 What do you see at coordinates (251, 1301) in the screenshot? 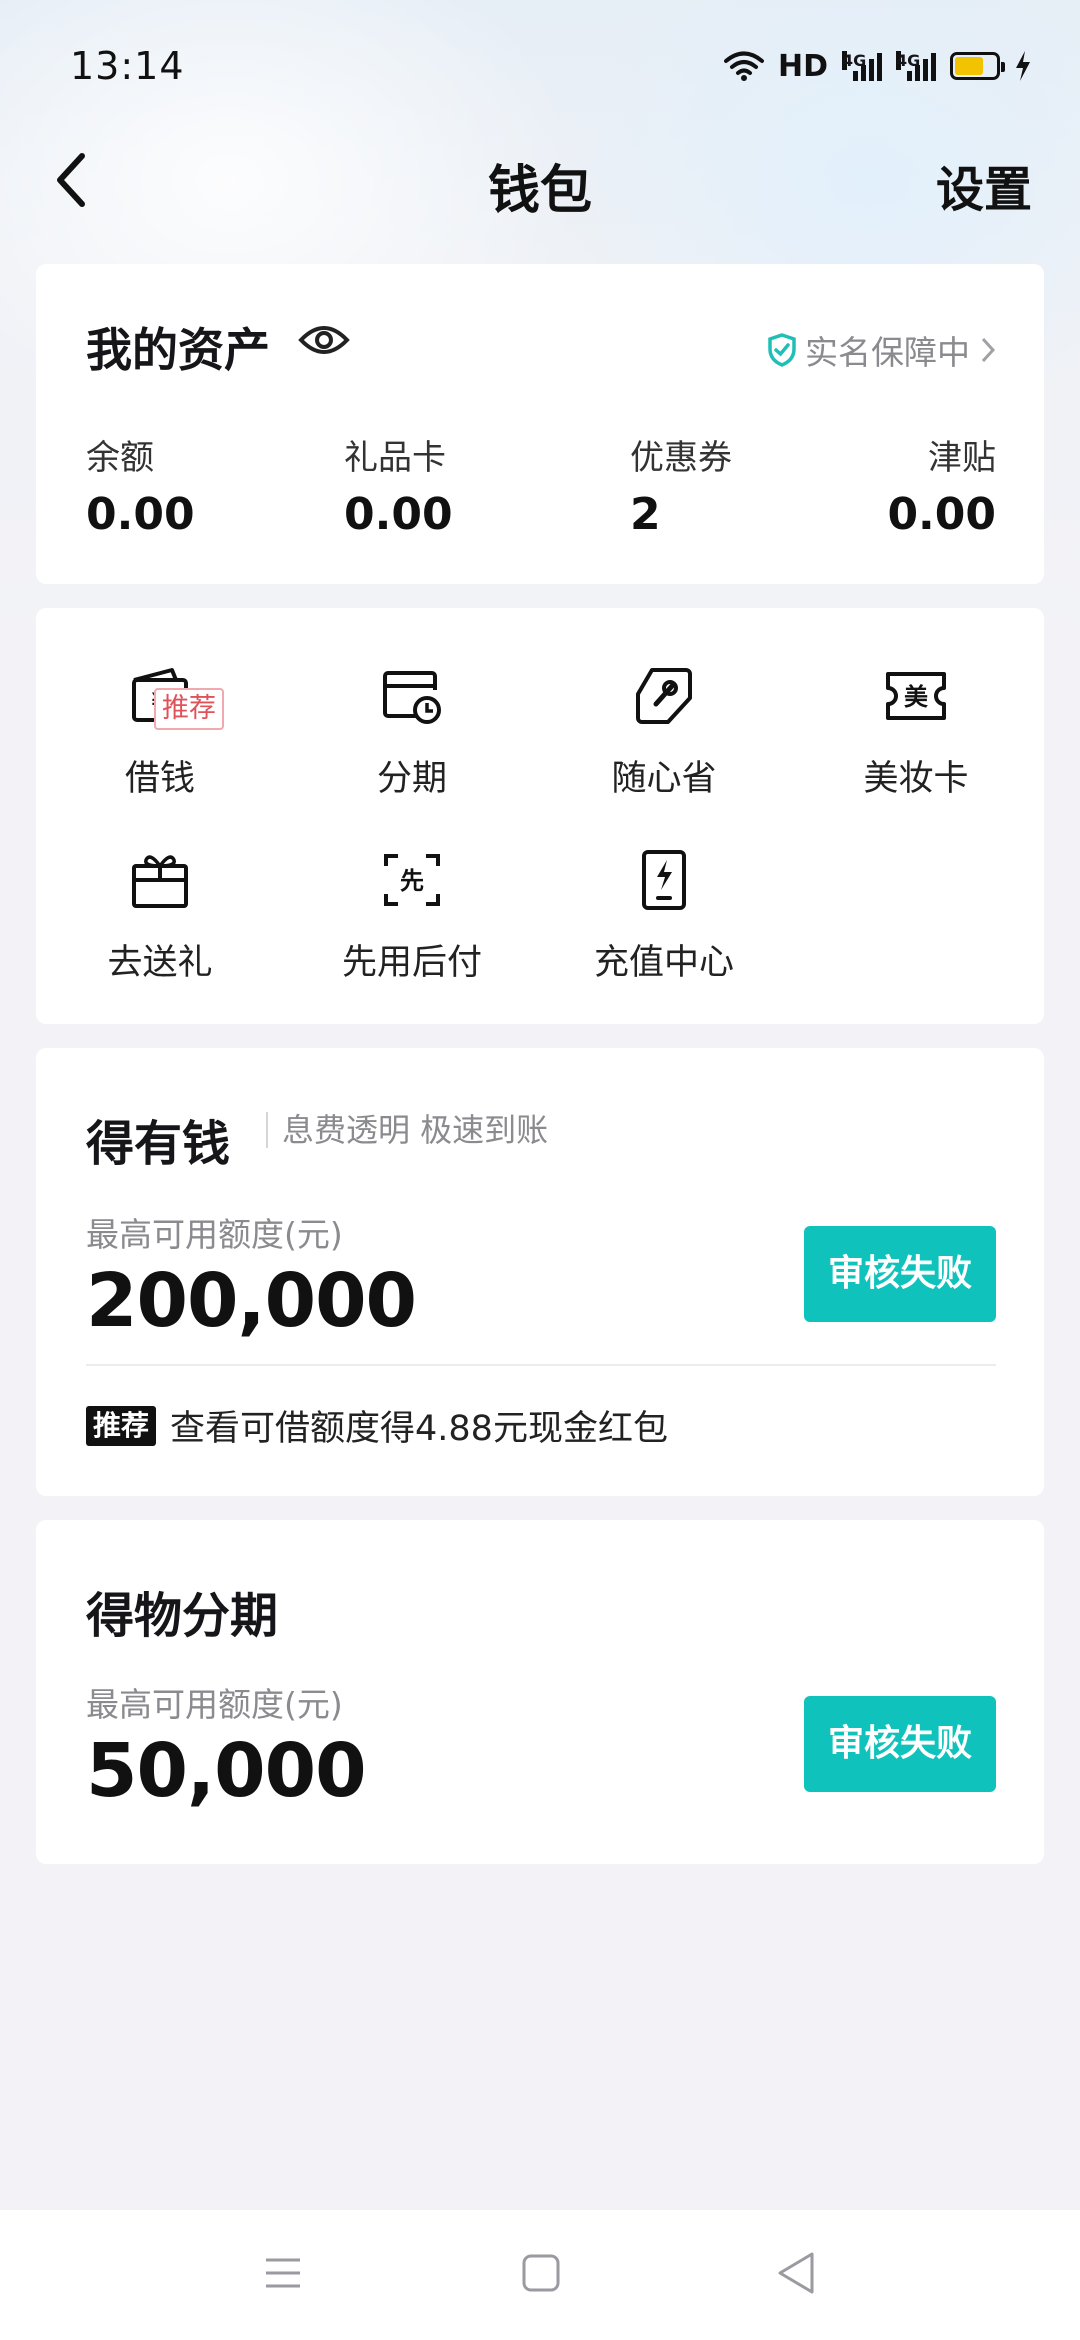
I see `quota-value: 200,000` at bounding box center [251, 1301].